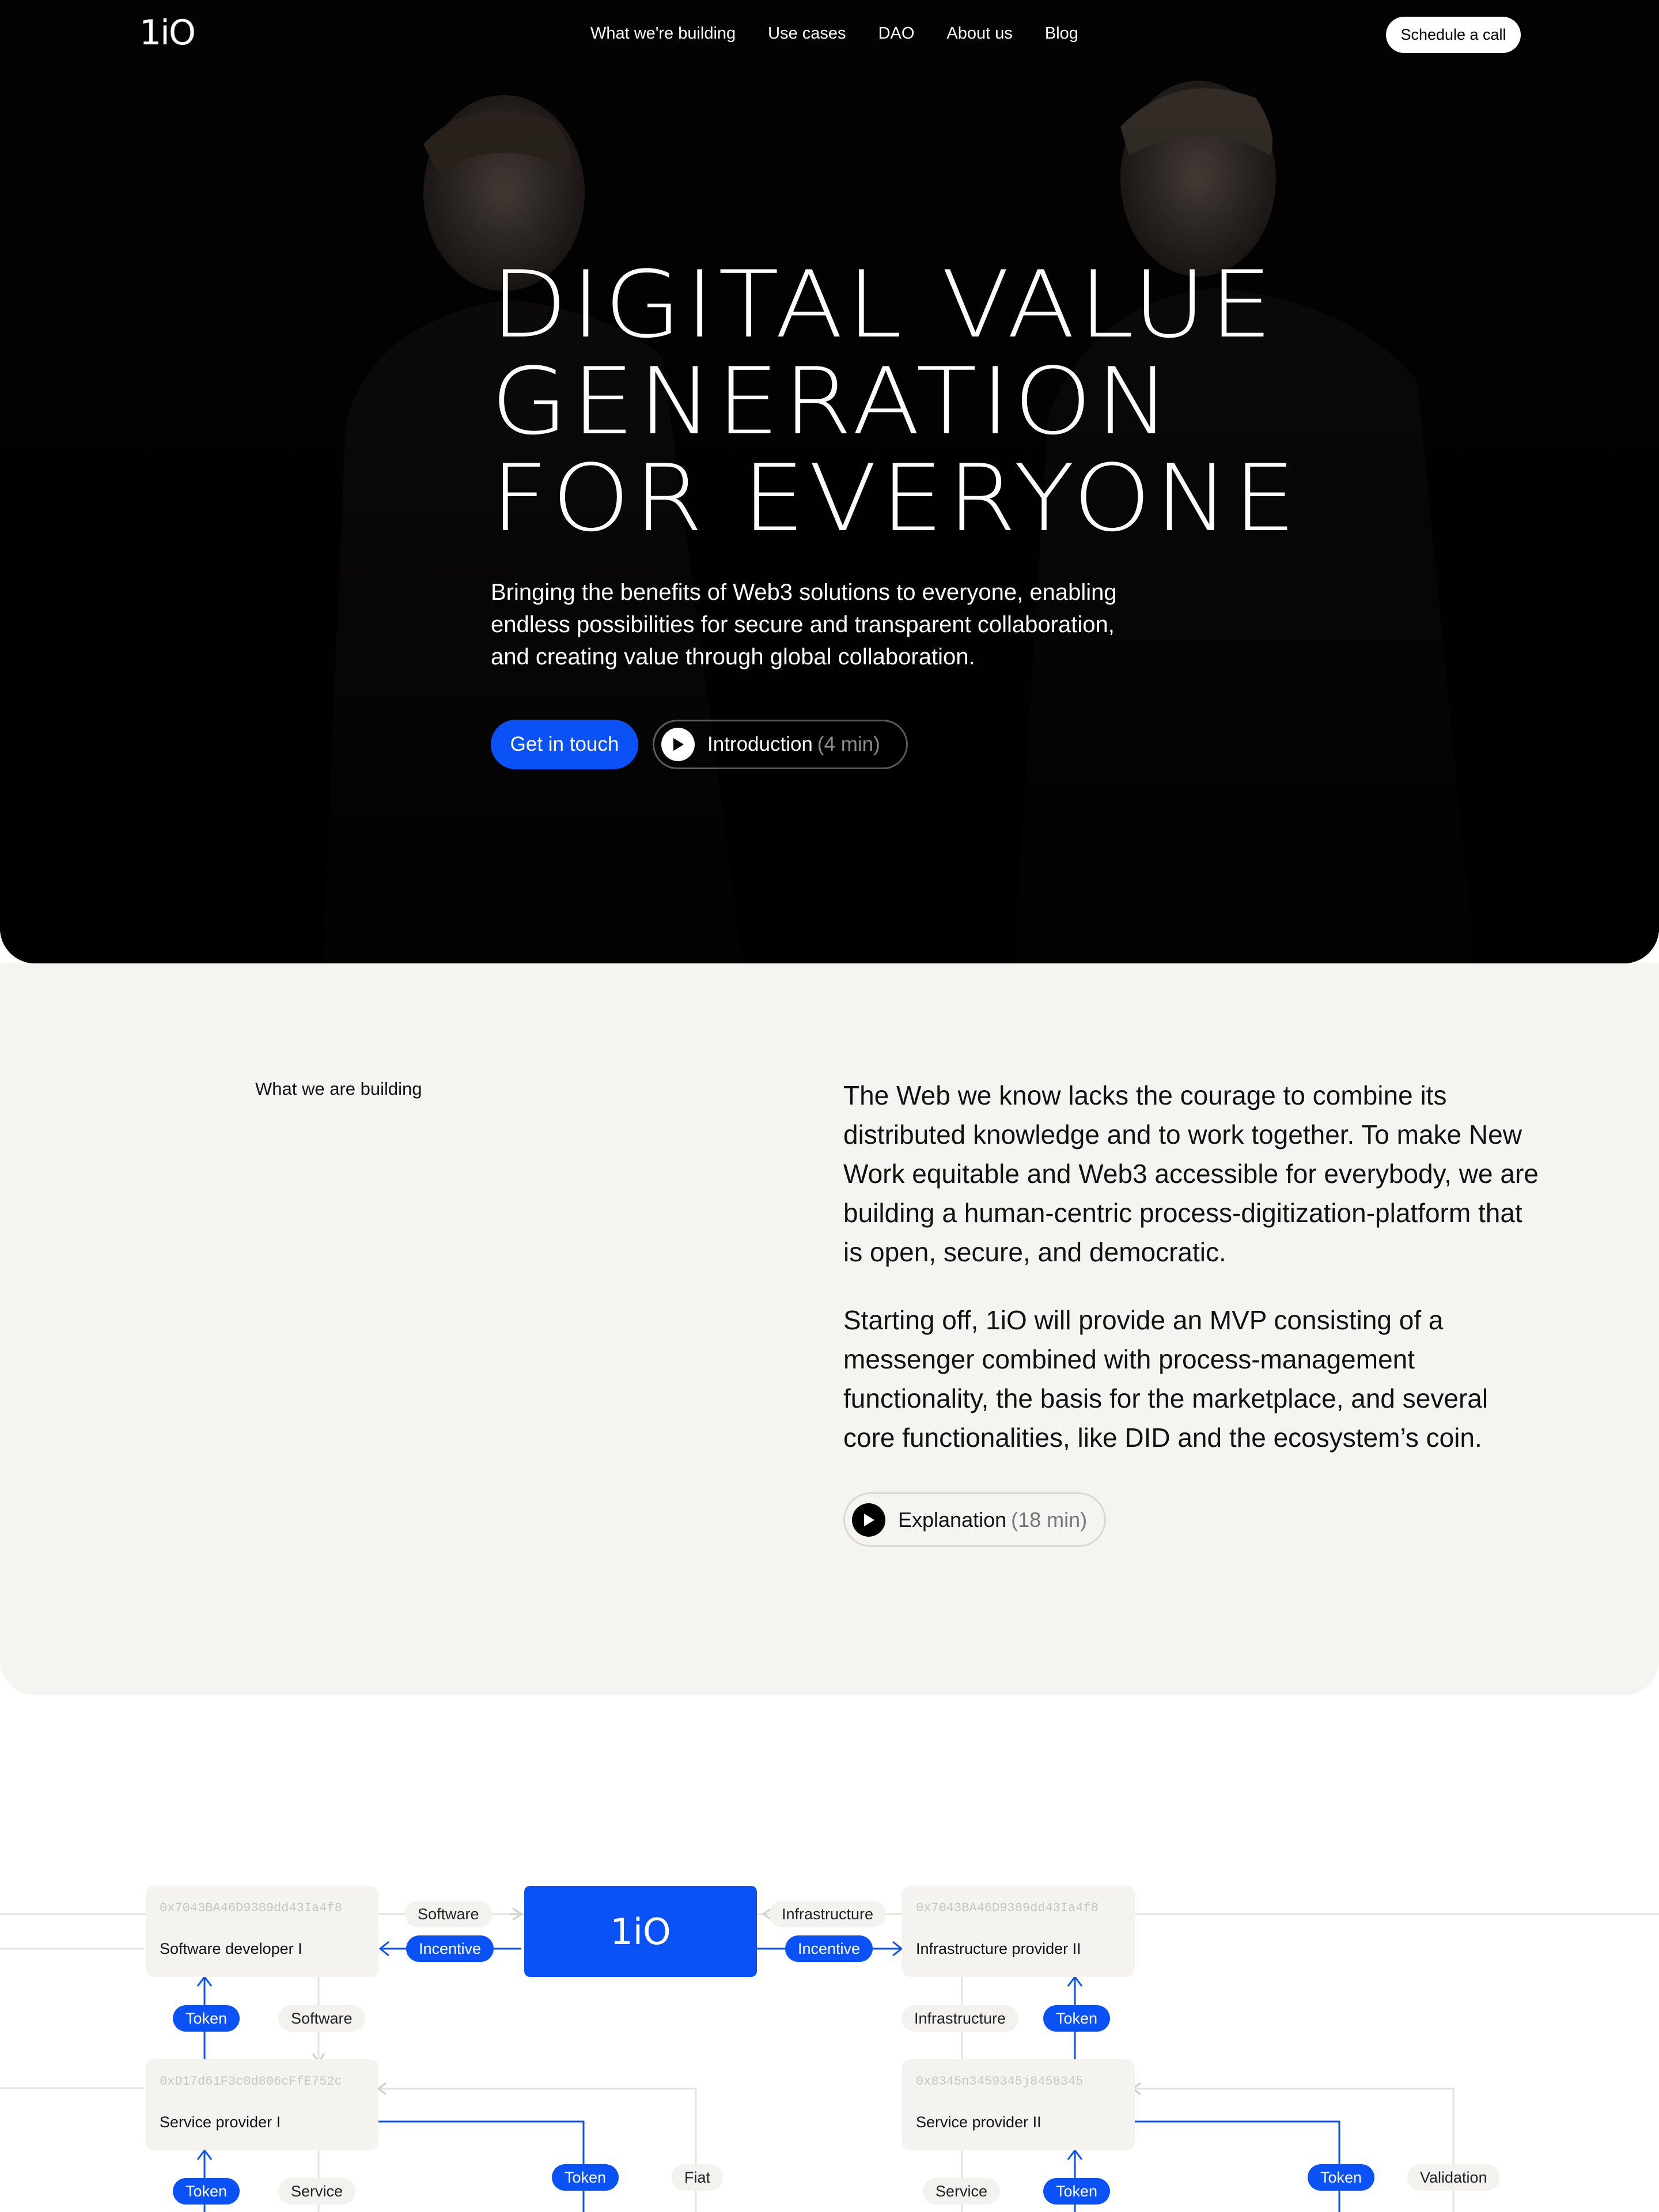 Image resolution: width=1659 pixels, height=2212 pixels. I want to click on introduction-label: Introduction, so click(760, 744).